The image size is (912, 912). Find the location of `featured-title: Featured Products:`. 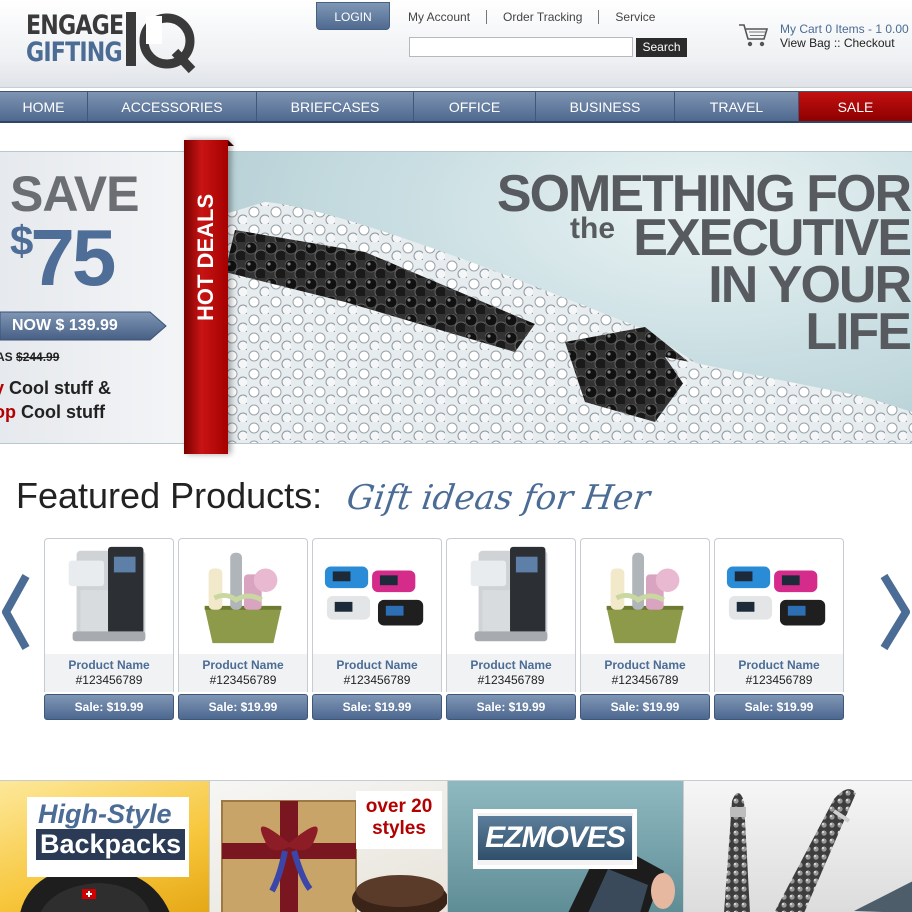

featured-title: Featured Products: is located at coordinates (169, 495).